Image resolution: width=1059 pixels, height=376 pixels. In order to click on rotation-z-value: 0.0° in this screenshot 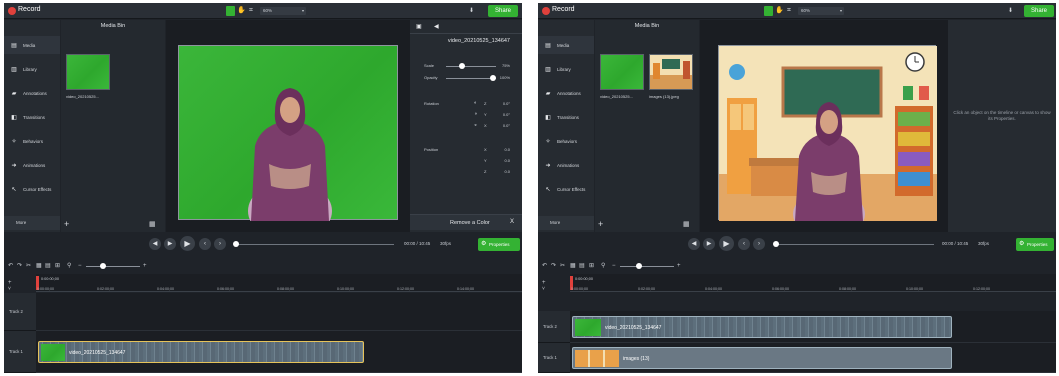, I will do `click(506, 103)`.